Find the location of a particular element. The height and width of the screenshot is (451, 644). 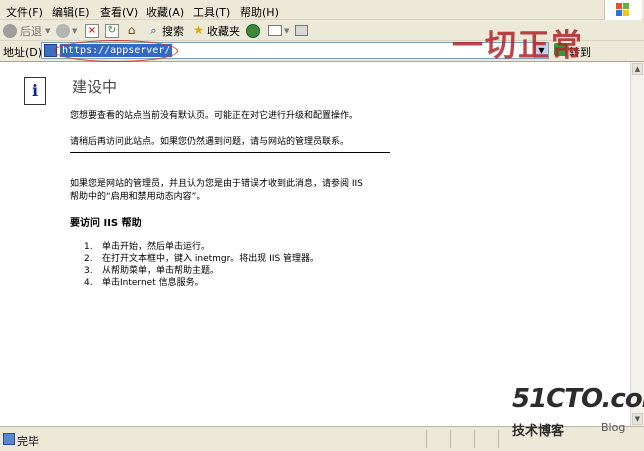

menu-favorites: 收藏(A) is located at coordinates (165, 12).